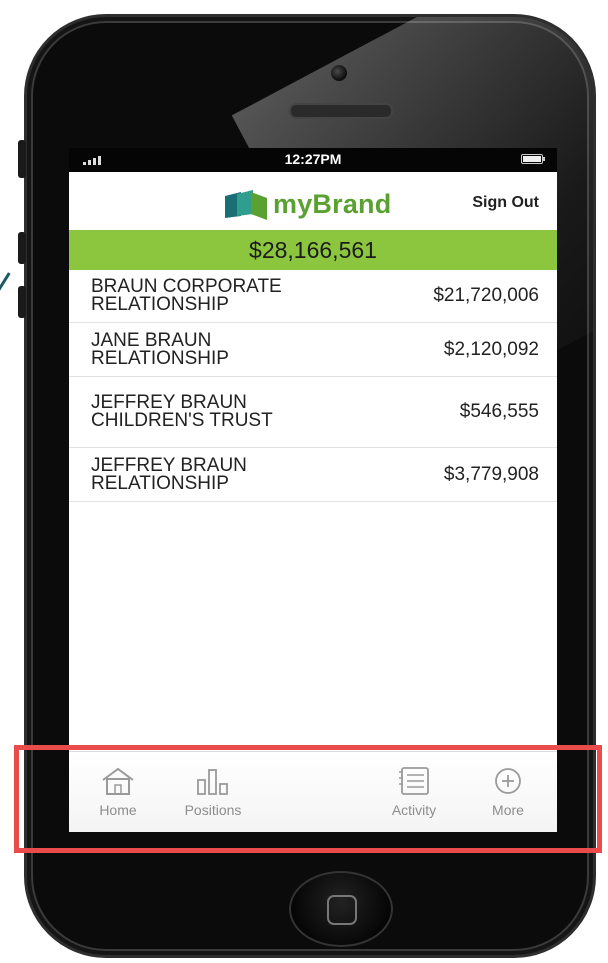 The image size is (608, 963). What do you see at coordinates (491, 474) in the screenshot?
I see `account-value: $3,779,908` at bounding box center [491, 474].